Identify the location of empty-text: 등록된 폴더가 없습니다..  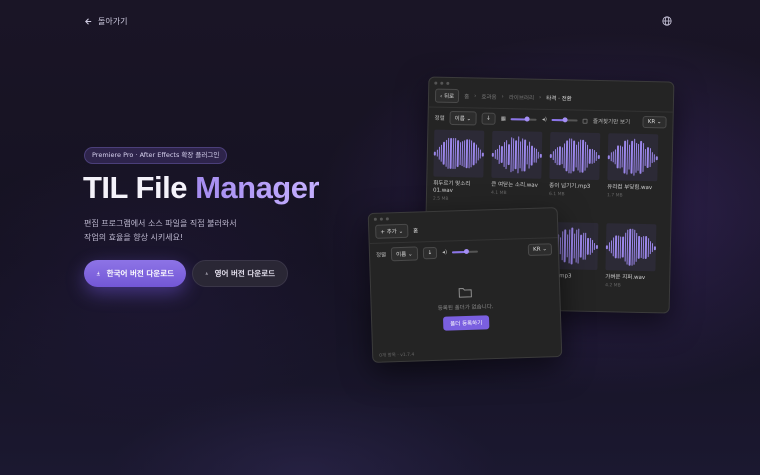
(465, 308).